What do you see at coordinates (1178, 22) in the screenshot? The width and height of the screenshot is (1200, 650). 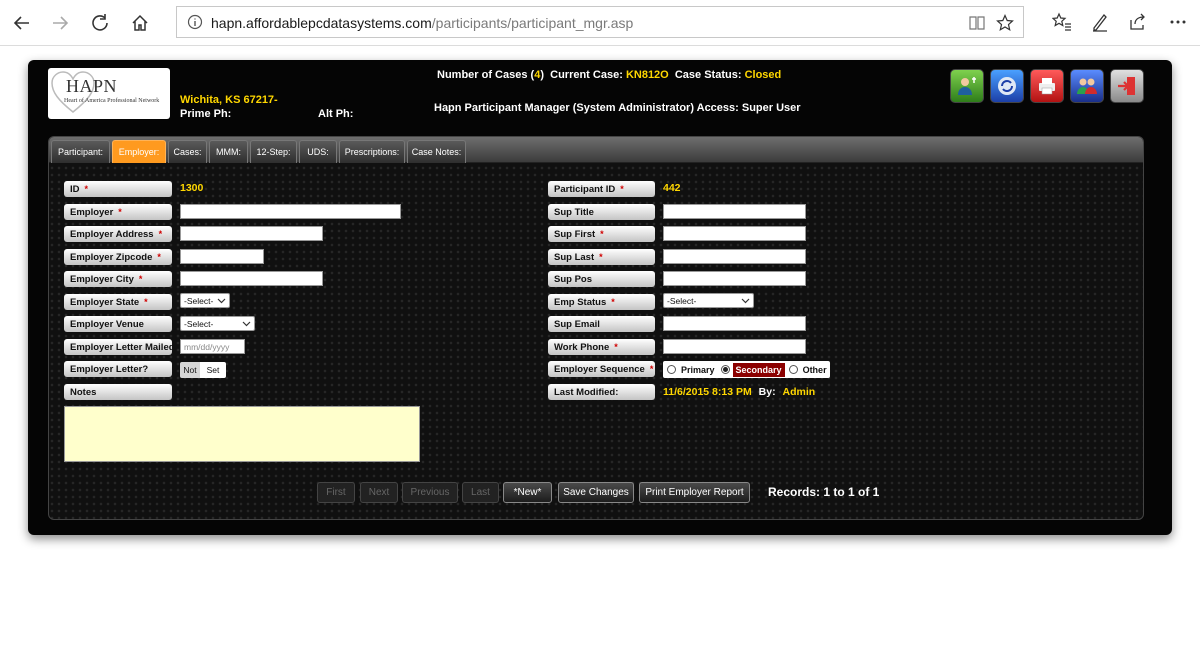 I see `more-button` at bounding box center [1178, 22].